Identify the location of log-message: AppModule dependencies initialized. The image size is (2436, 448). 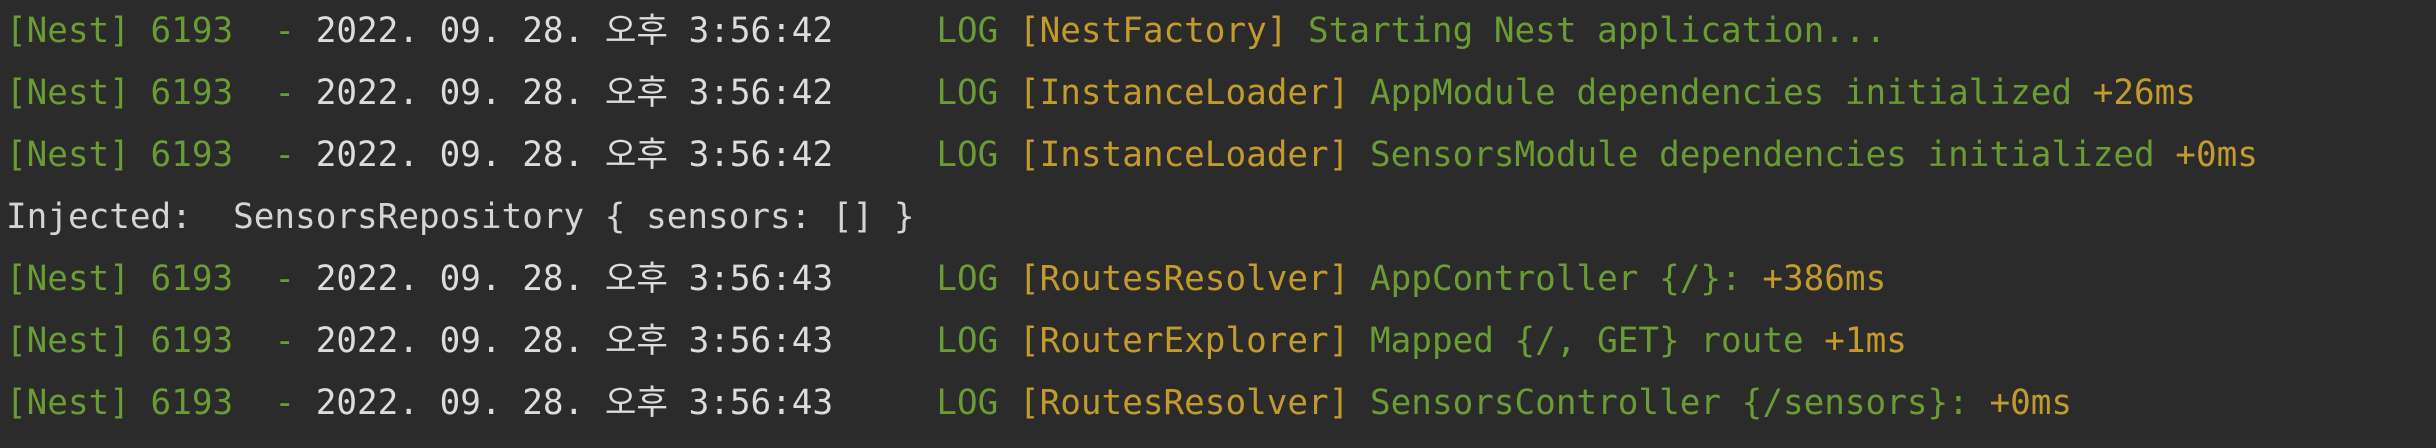
(1711, 93).